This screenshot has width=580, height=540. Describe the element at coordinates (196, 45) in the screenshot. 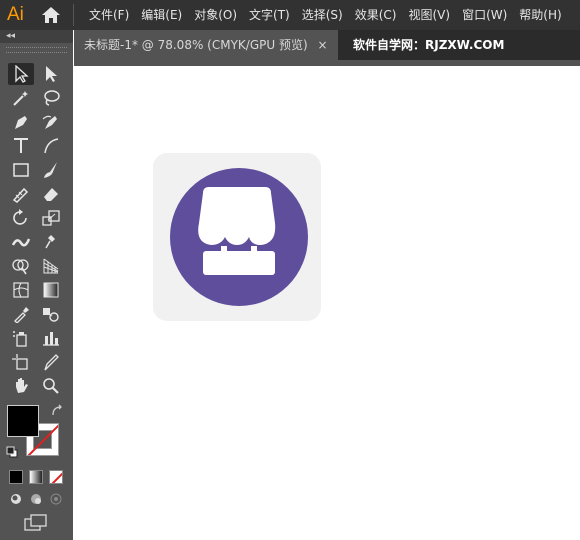

I see `tab-label: 未标题-1* @ 78.08% (CMYK/GPU 预览)` at that location.